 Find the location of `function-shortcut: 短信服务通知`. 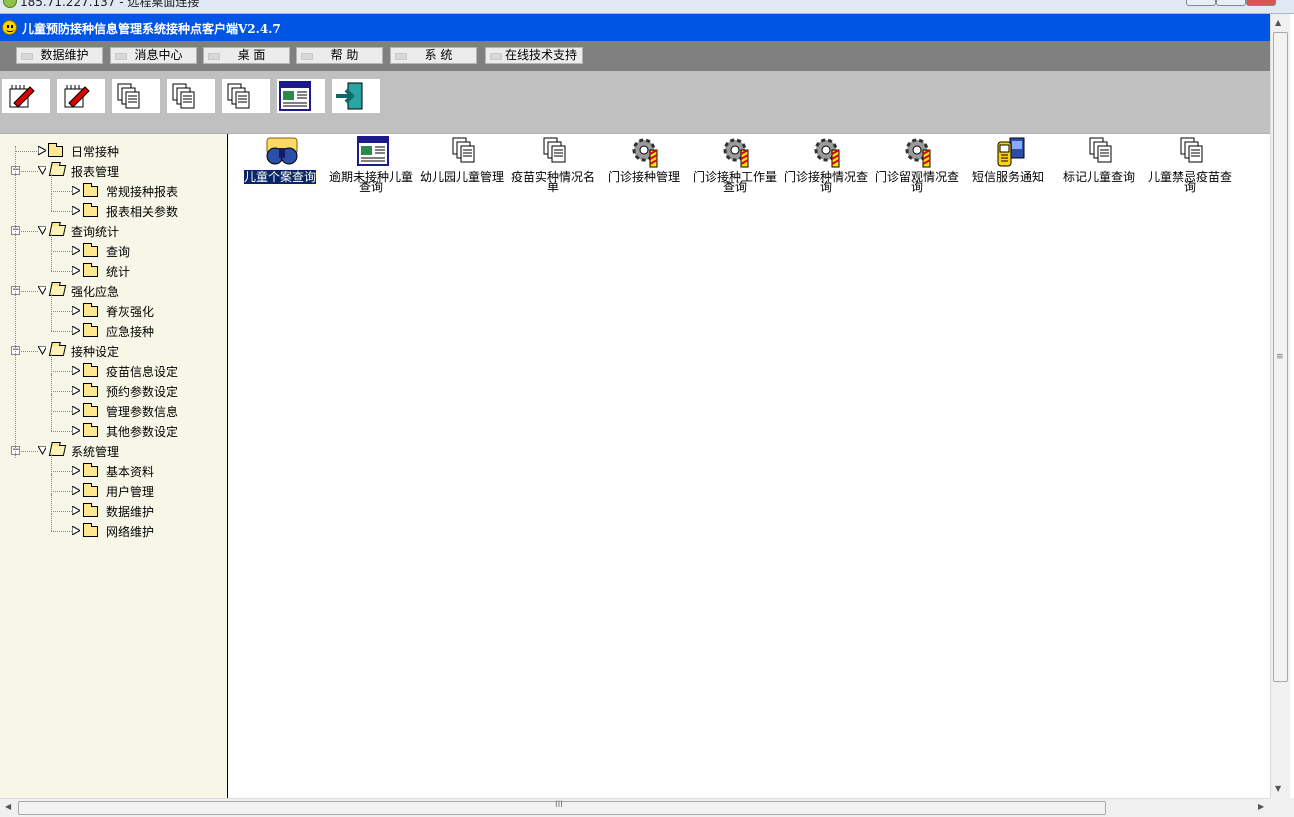

function-shortcut: 短信服务通知 is located at coordinates (1008, 168).